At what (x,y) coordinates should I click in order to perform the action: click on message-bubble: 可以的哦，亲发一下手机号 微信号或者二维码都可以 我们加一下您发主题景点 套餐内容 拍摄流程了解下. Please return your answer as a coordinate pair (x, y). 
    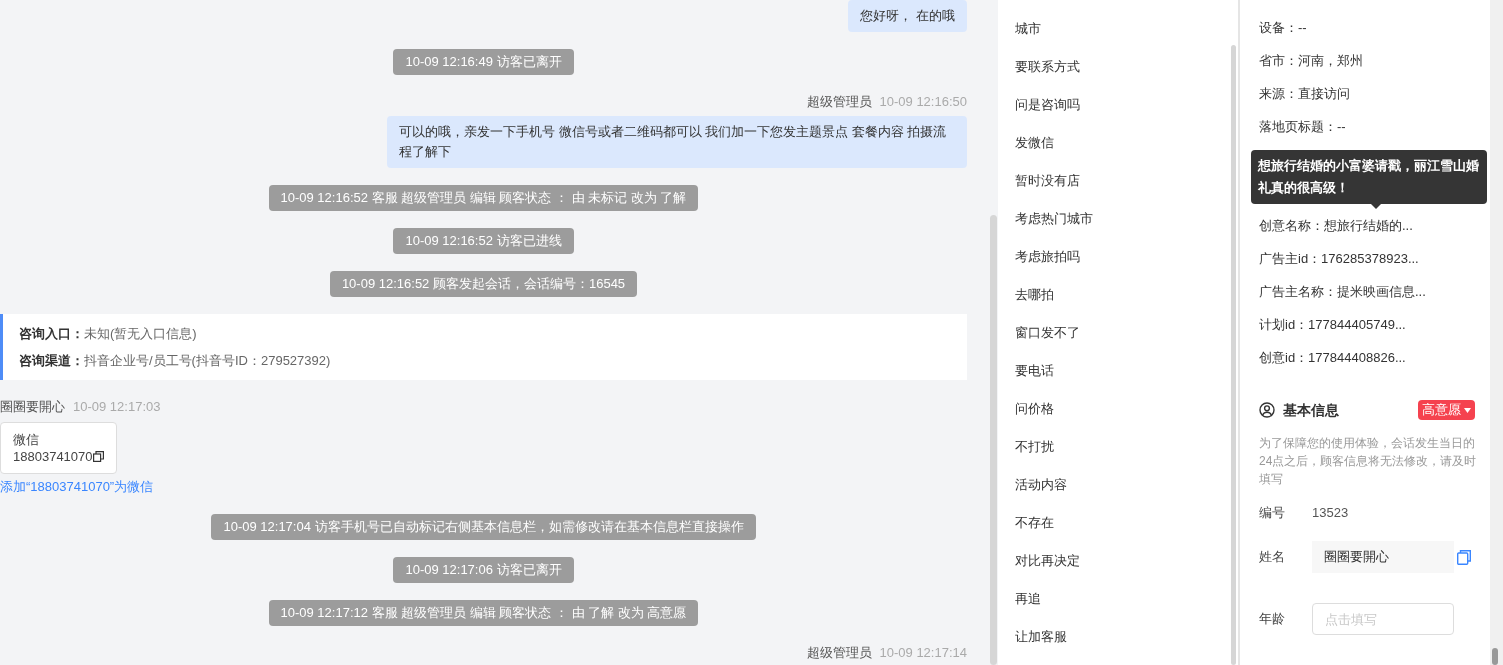
    Looking at the image, I should click on (677, 142).